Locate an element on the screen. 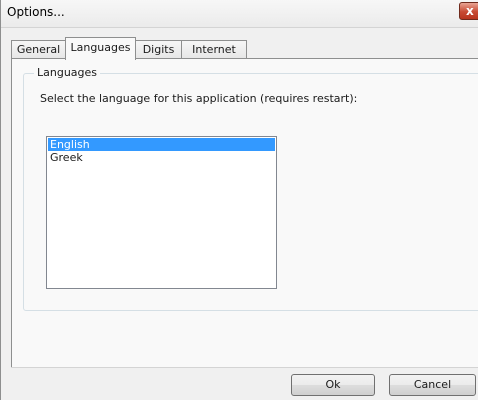 The width and height of the screenshot is (478, 400). tab-general: General is located at coordinates (38, 49).